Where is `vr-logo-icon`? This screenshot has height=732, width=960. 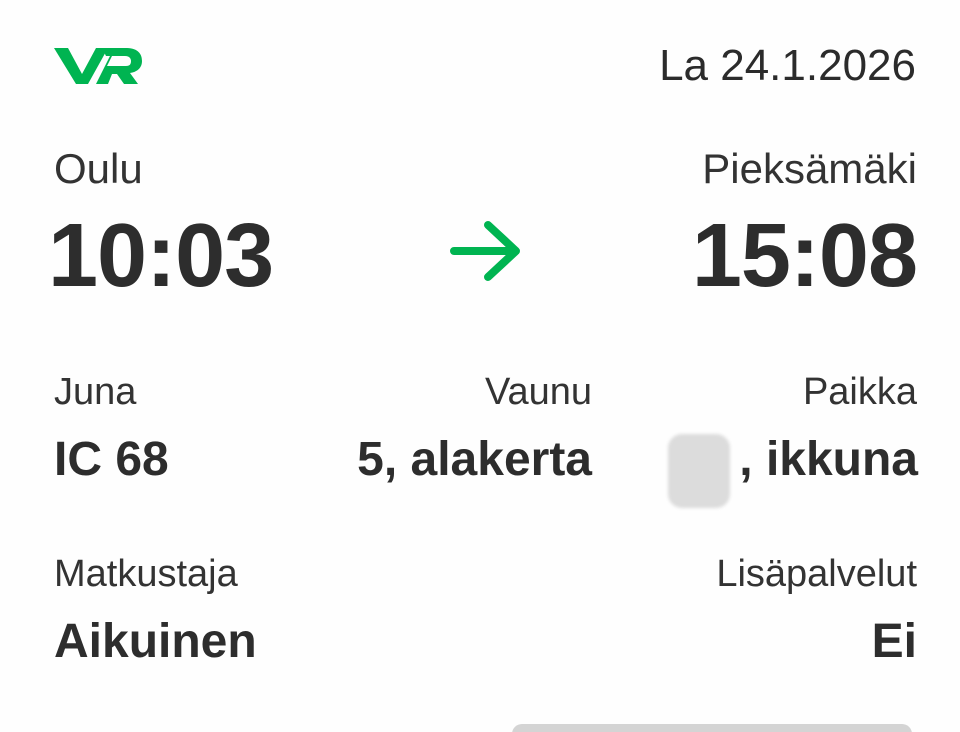
vr-logo-icon is located at coordinates (98, 66).